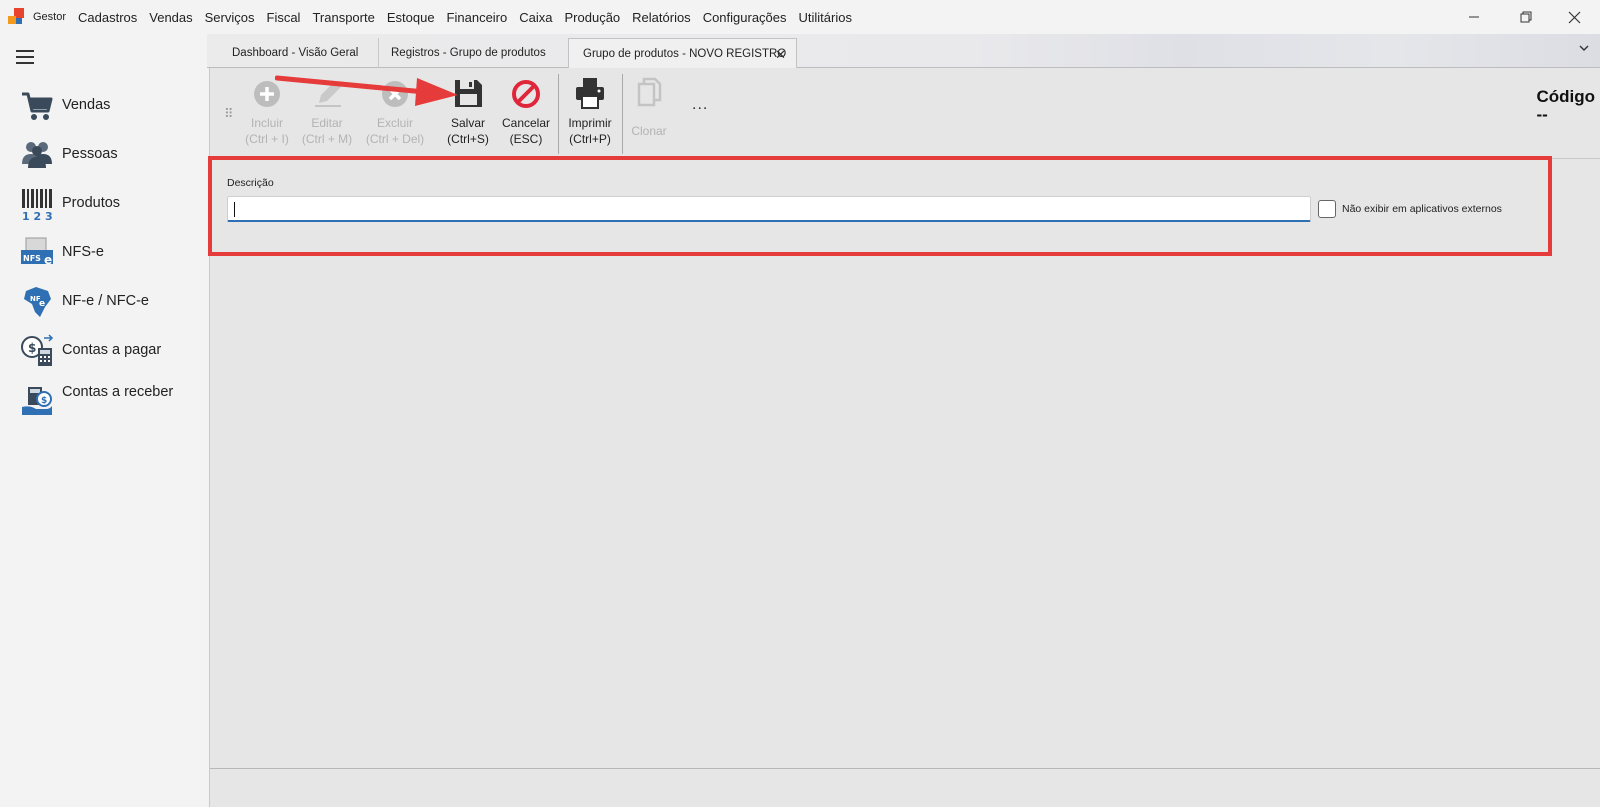 This screenshot has height=807, width=1600. I want to click on cancelar-button: Cancelar (ESC), so click(526, 111).